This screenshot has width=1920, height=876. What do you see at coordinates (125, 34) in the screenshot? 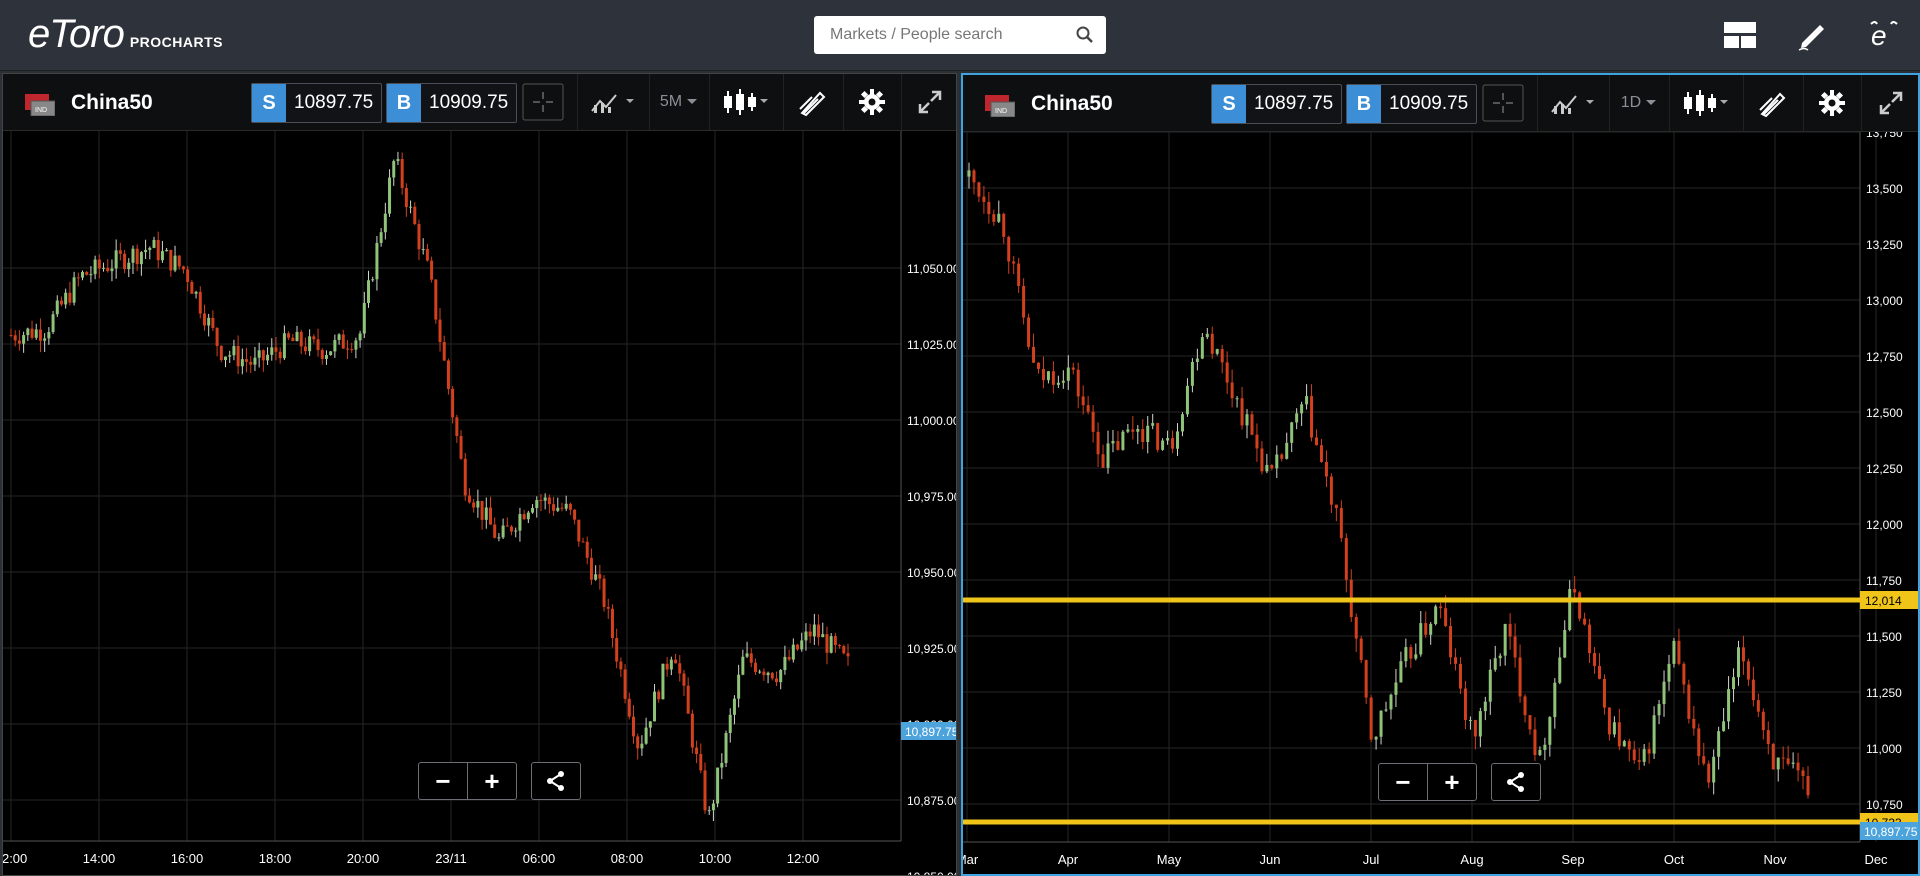
I see `etoro-logo: eToro PROCHARTS` at bounding box center [125, 34].